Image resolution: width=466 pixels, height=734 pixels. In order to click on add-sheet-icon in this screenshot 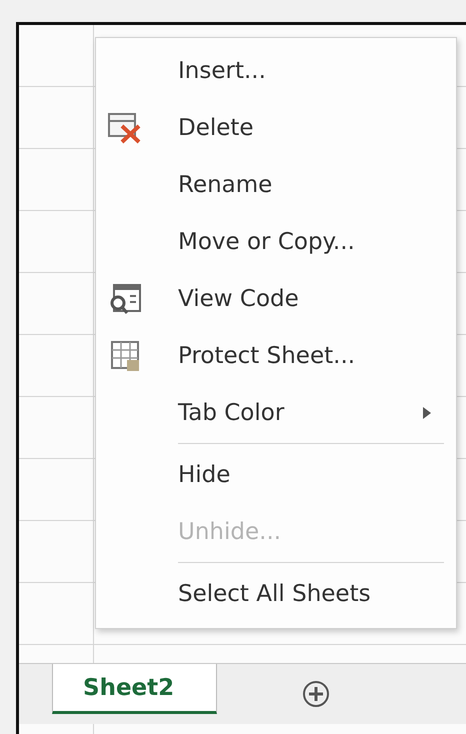, I will do `click(316, 694)`.